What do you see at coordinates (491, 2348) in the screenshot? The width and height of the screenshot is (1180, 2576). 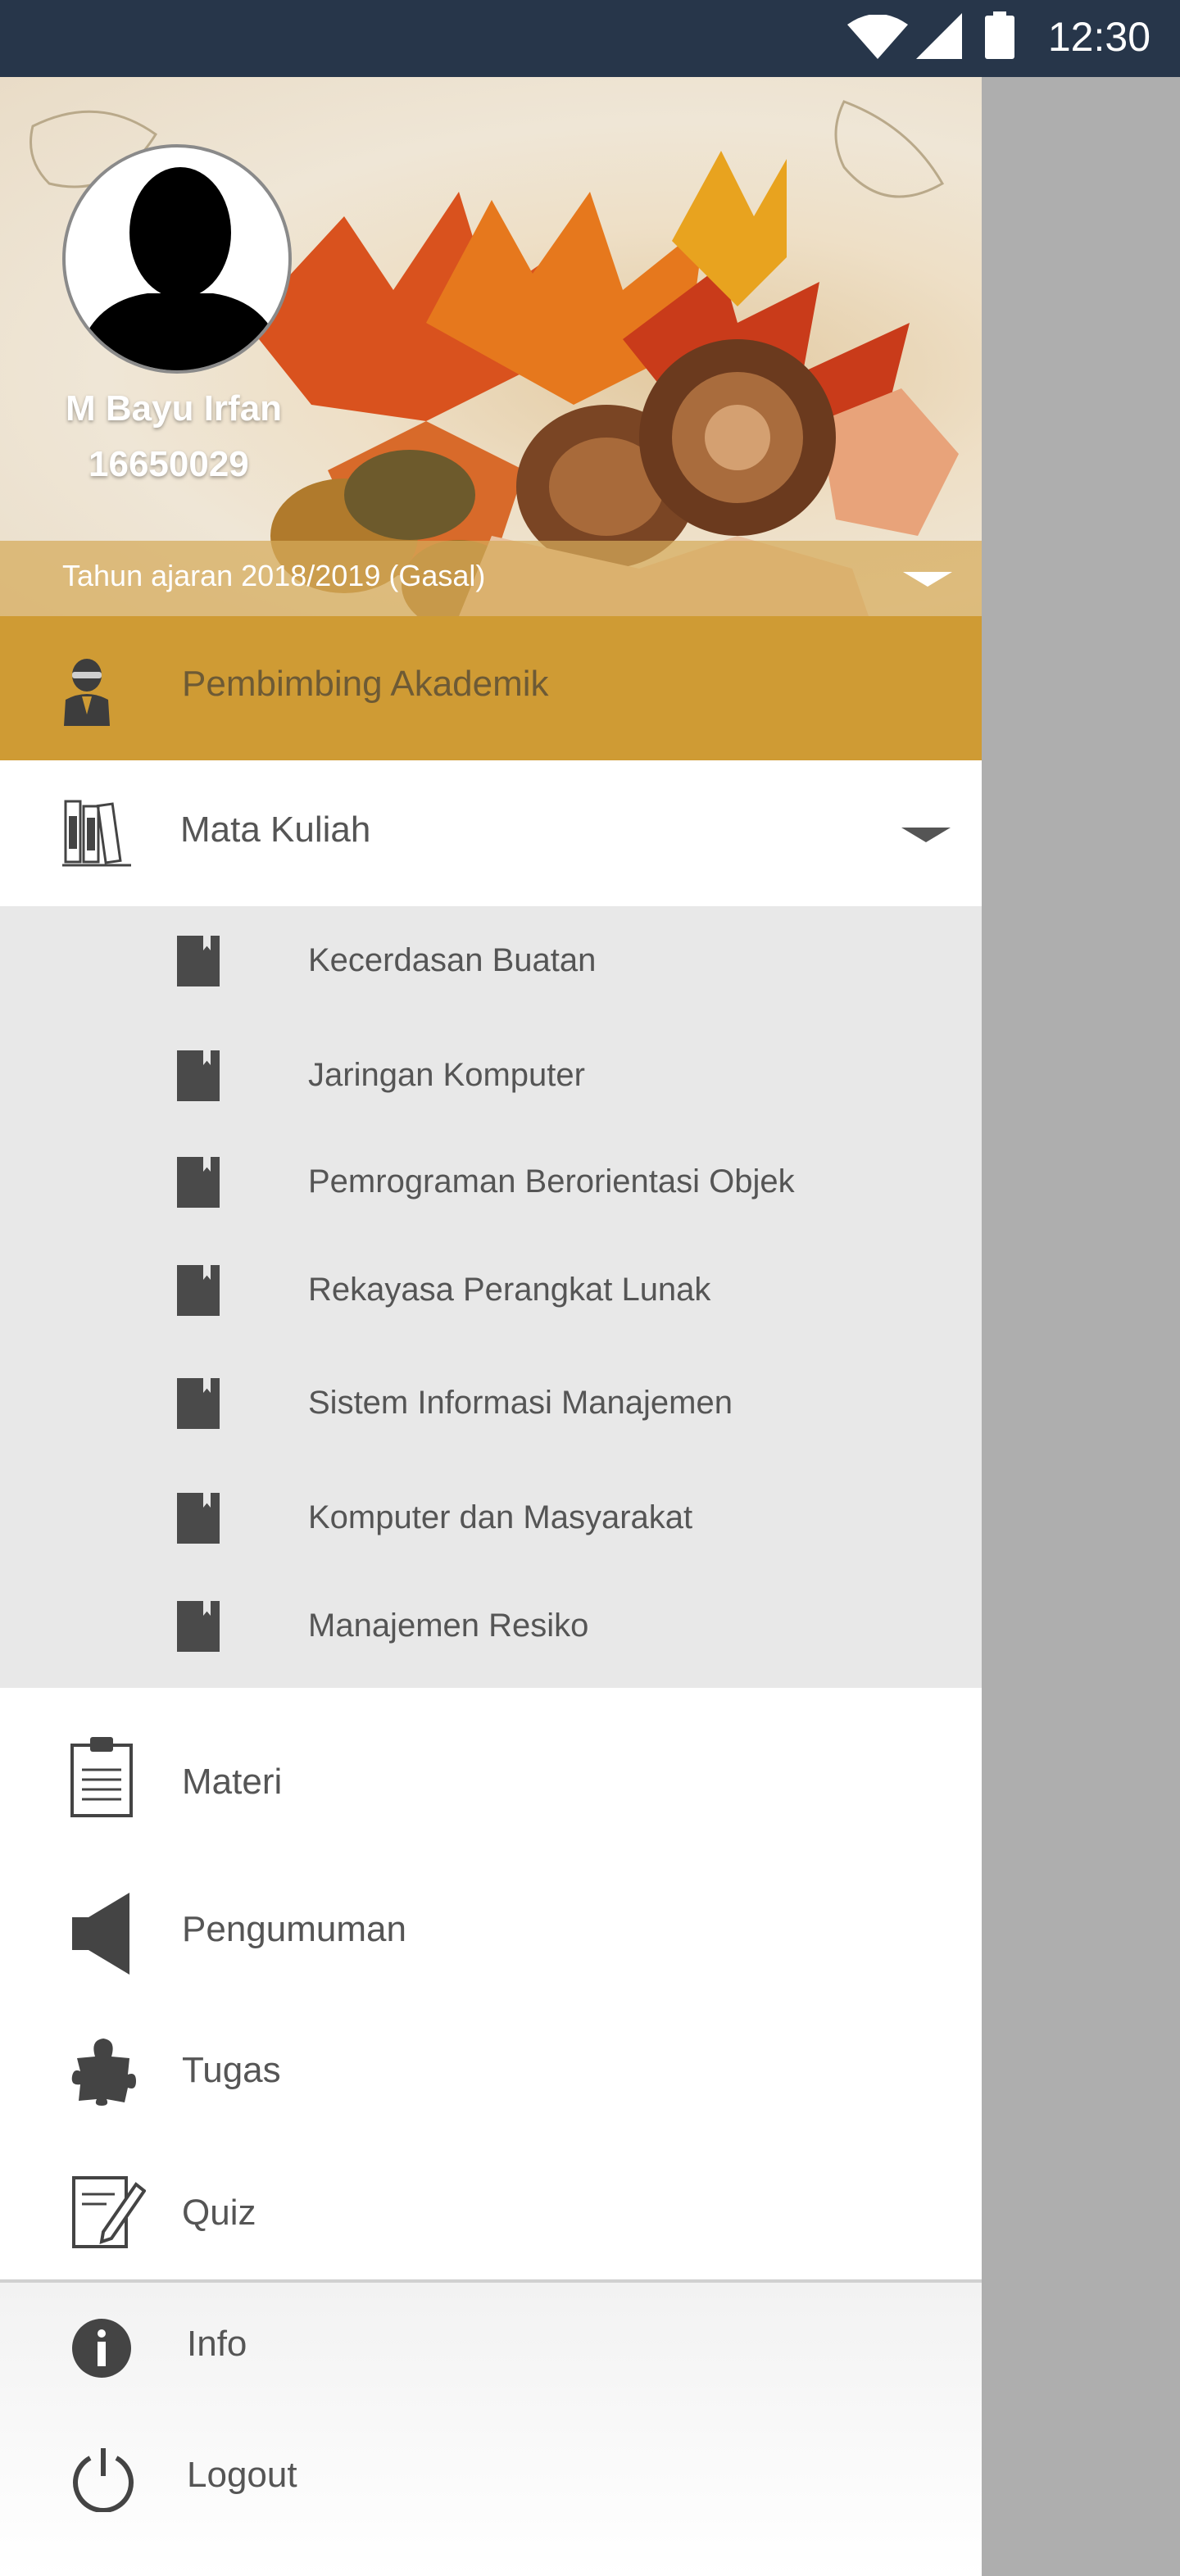 I see `menu-item-info: Info` at bounding box center [491, 2348].